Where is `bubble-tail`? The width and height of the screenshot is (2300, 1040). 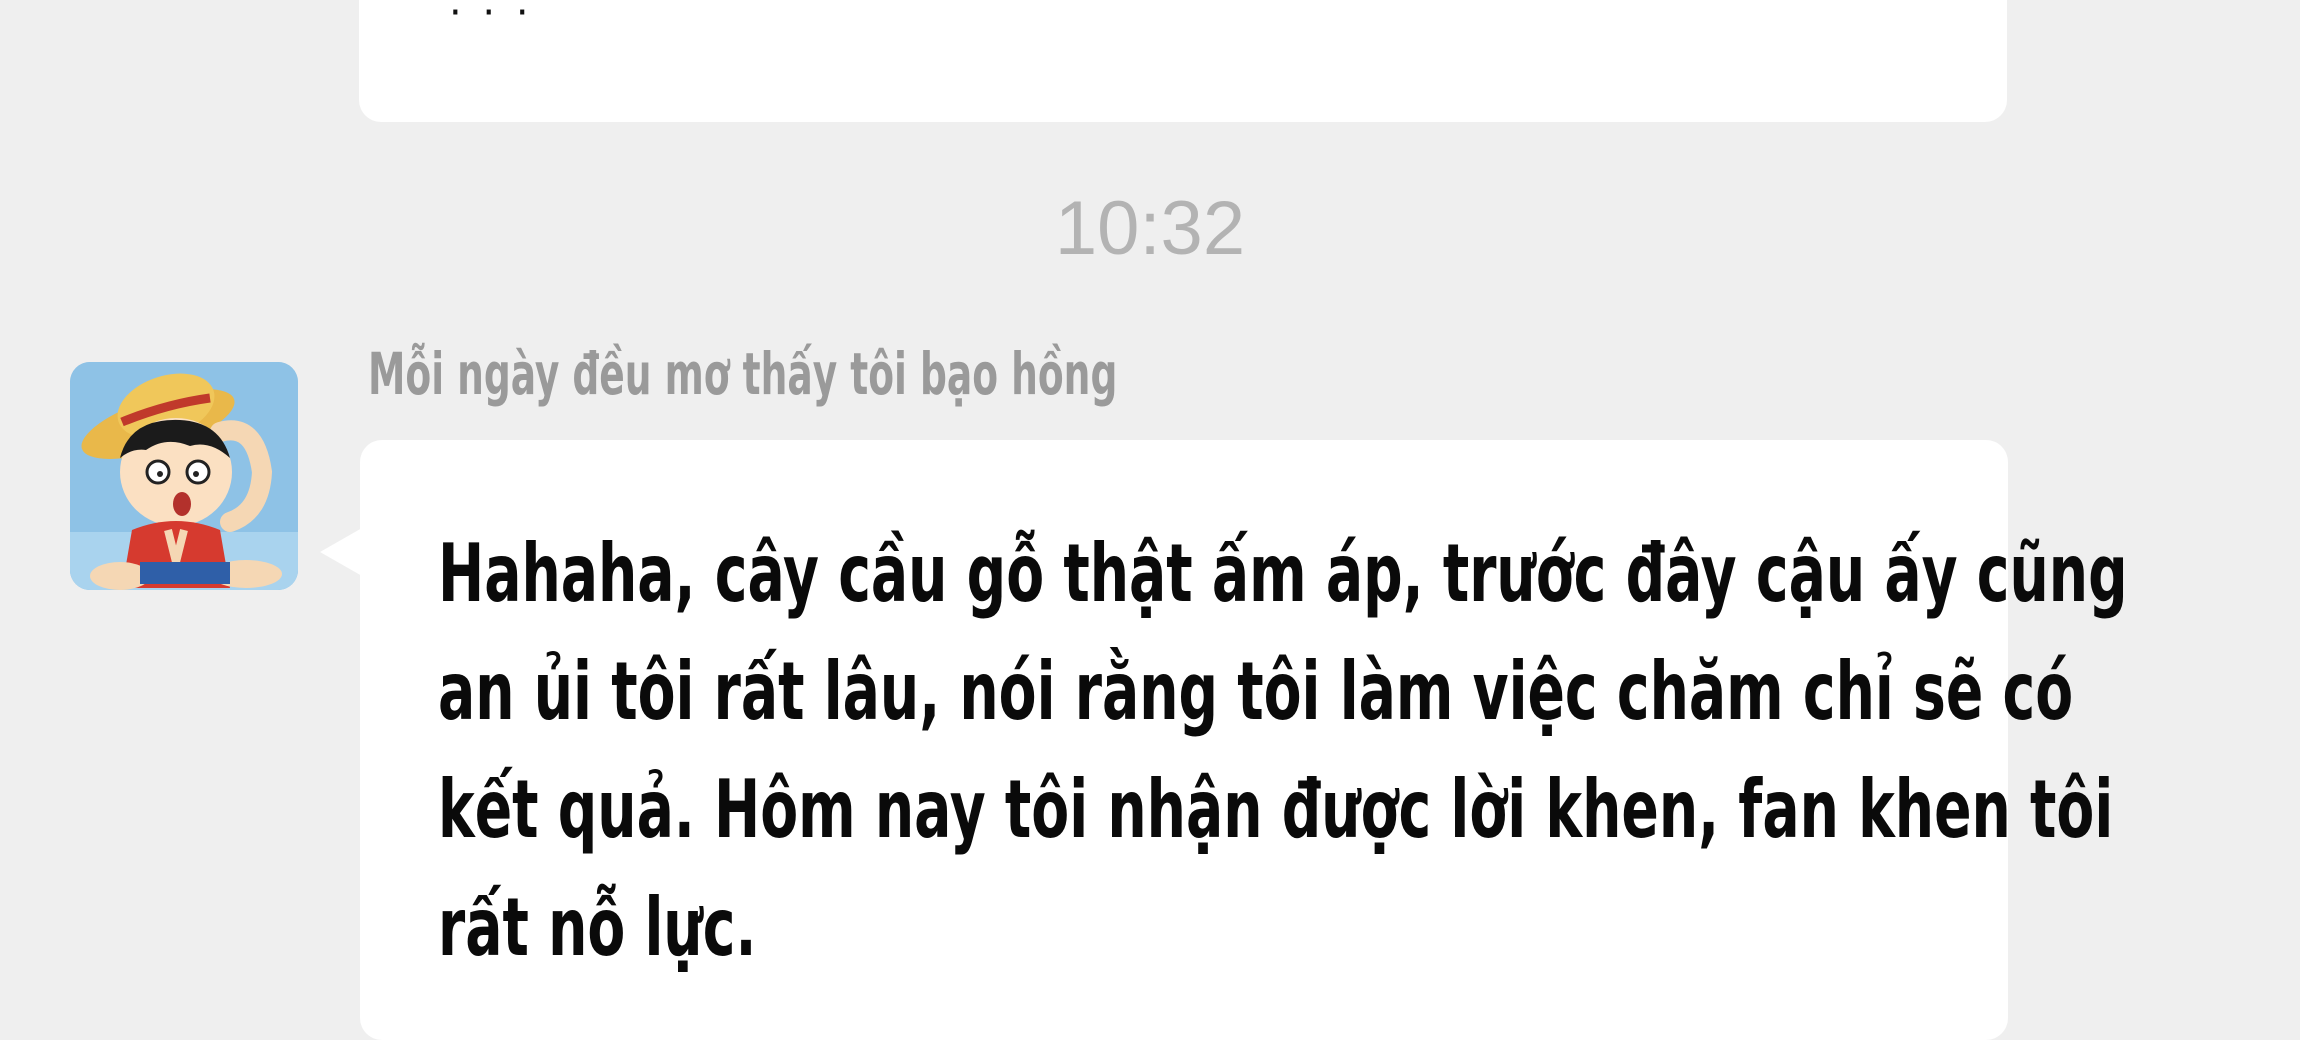 bubble-tail is located at coordinates (341, 552).